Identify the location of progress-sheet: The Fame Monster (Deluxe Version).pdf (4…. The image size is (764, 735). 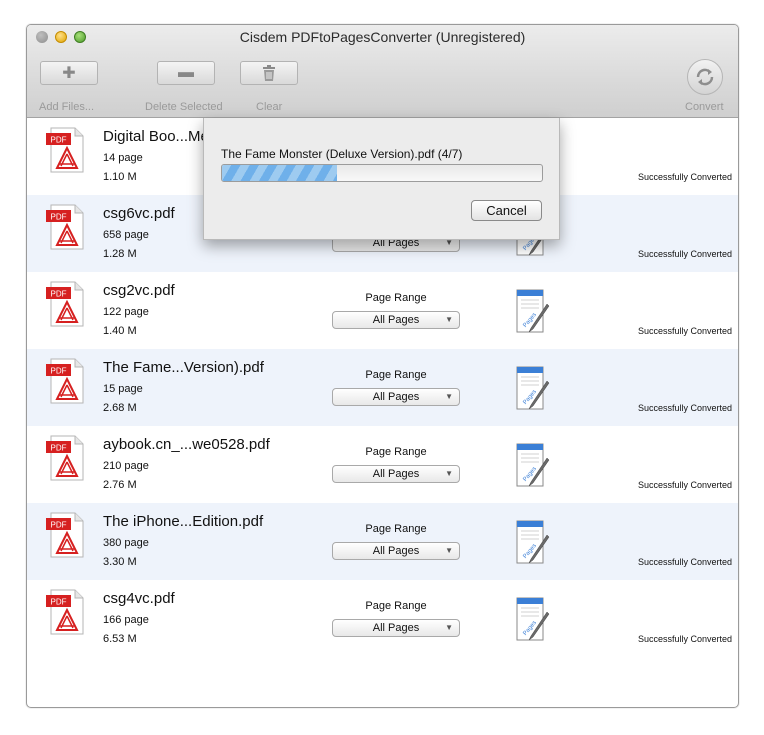
(381, 179).